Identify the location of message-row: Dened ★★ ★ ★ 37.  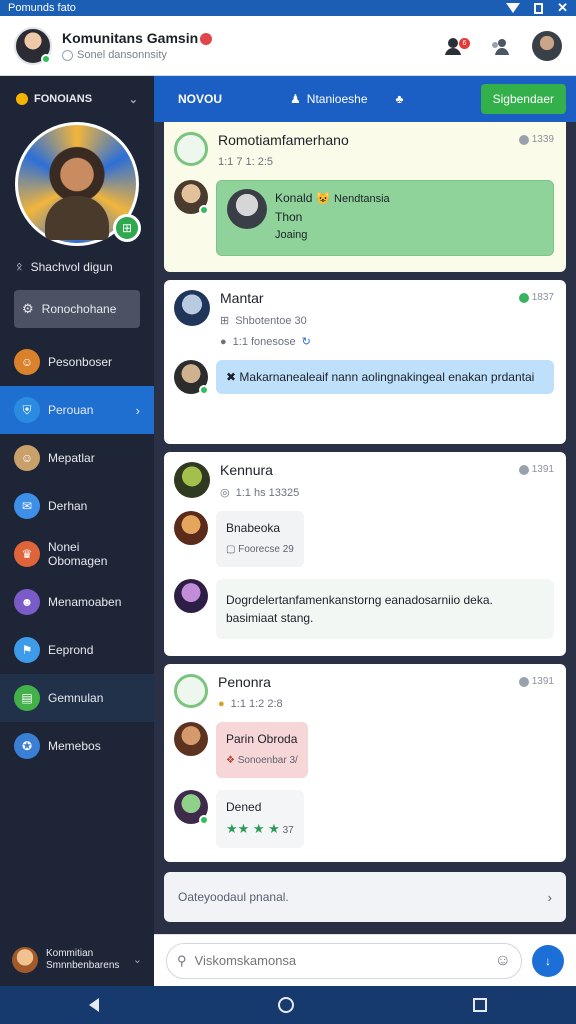
(365, 819).